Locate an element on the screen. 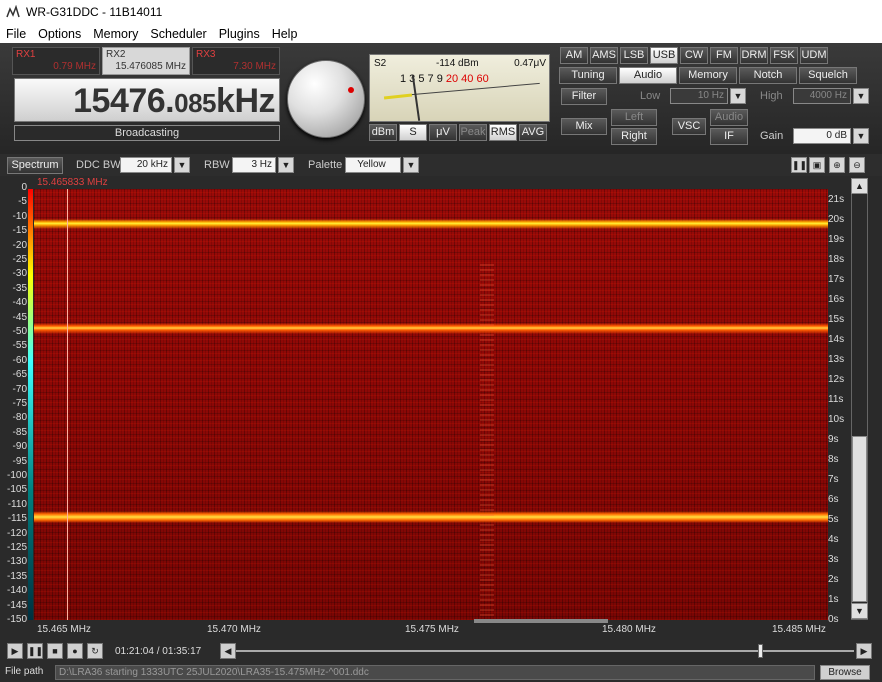 The width and height of the screenshot is (882, 682). filter-button: Filter is located at coordinates (584, 96).